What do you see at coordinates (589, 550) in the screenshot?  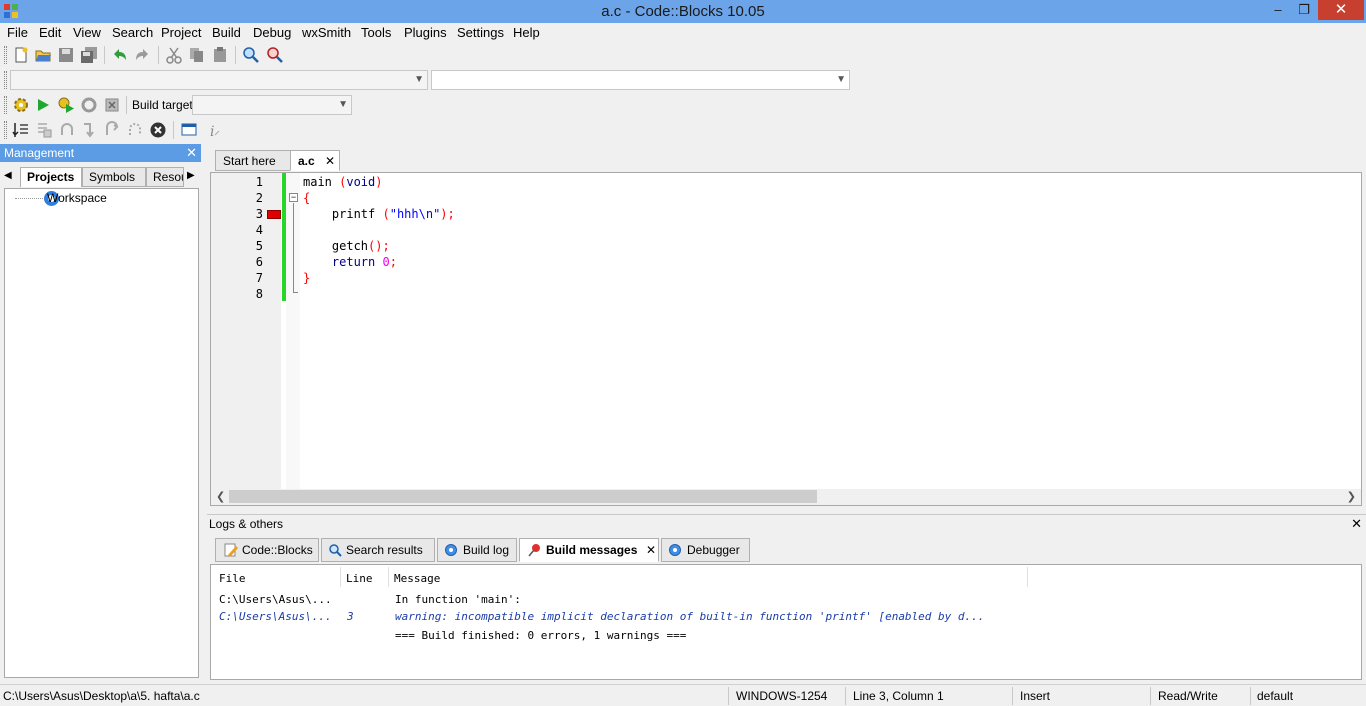 I see `tab-build-messages: Build messages ✕` at bounding box center [589, 550].